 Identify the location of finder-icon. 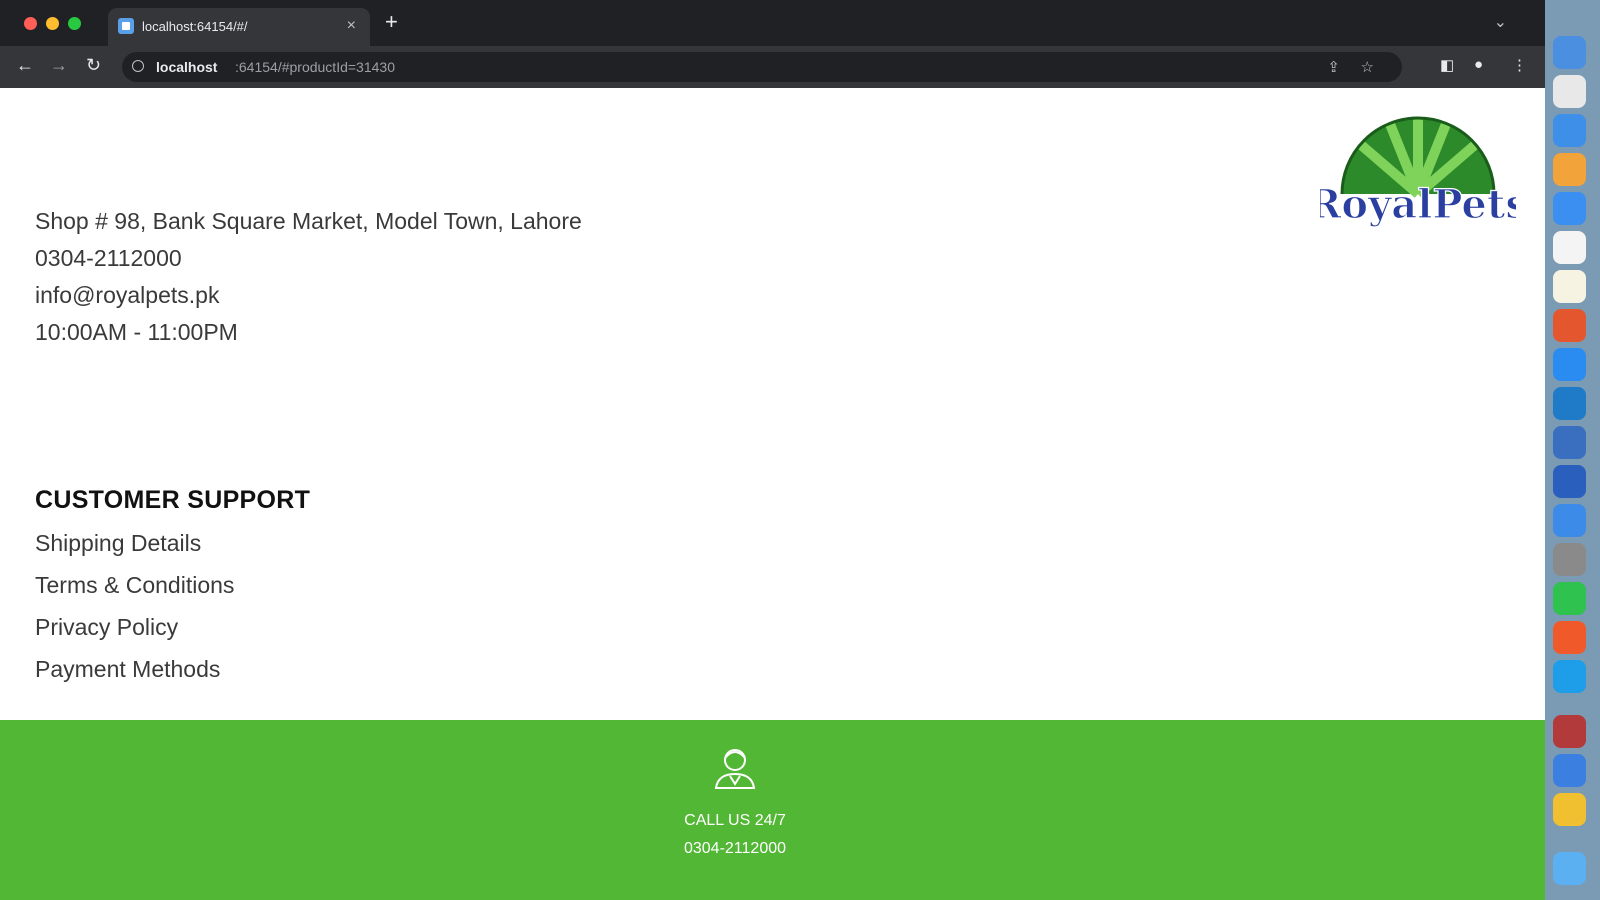
(1569, 52).